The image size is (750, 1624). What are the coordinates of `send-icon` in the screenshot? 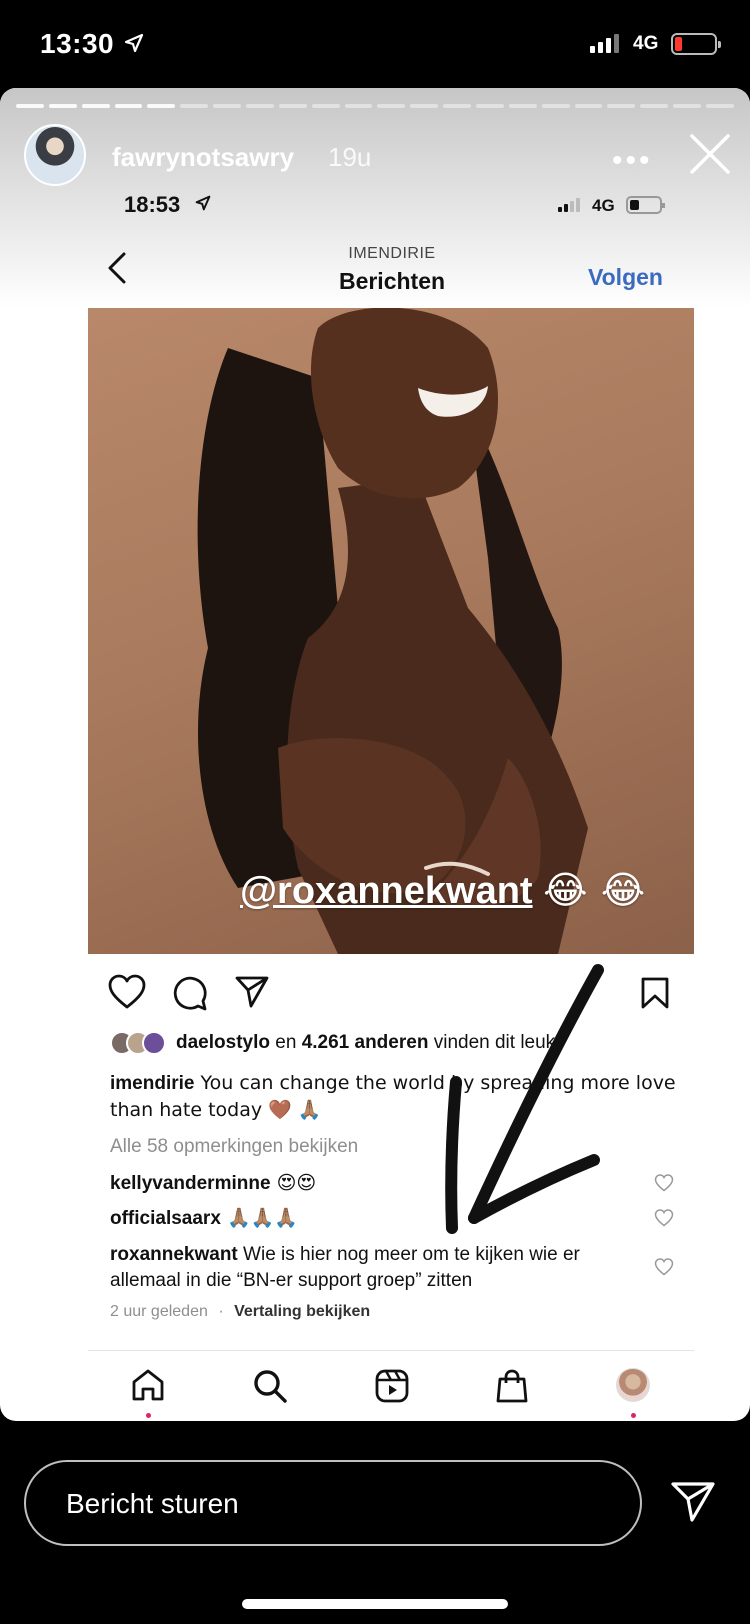 It's located at (693, 1502).